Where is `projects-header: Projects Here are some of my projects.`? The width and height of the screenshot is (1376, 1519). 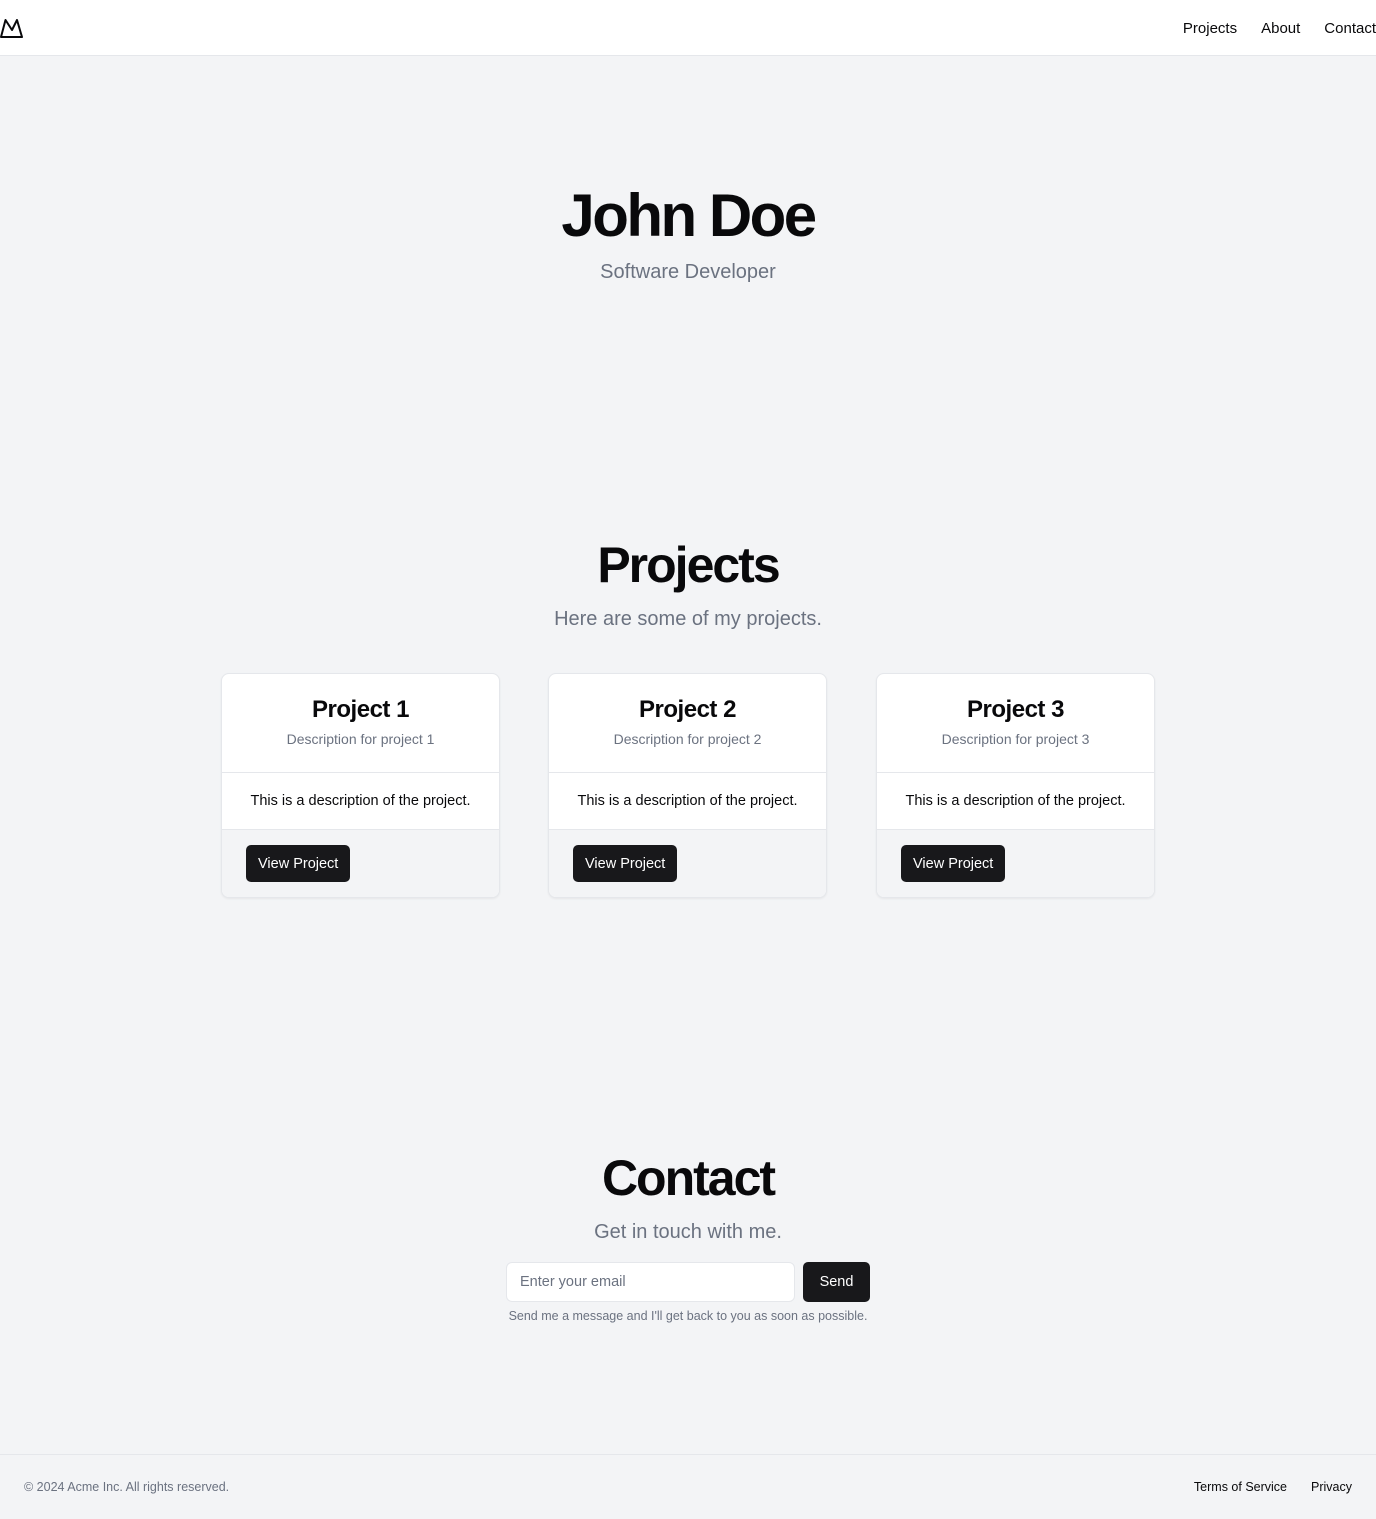 projects-header: Projects Here are some of my projects. is located at coordinates (688, 584).